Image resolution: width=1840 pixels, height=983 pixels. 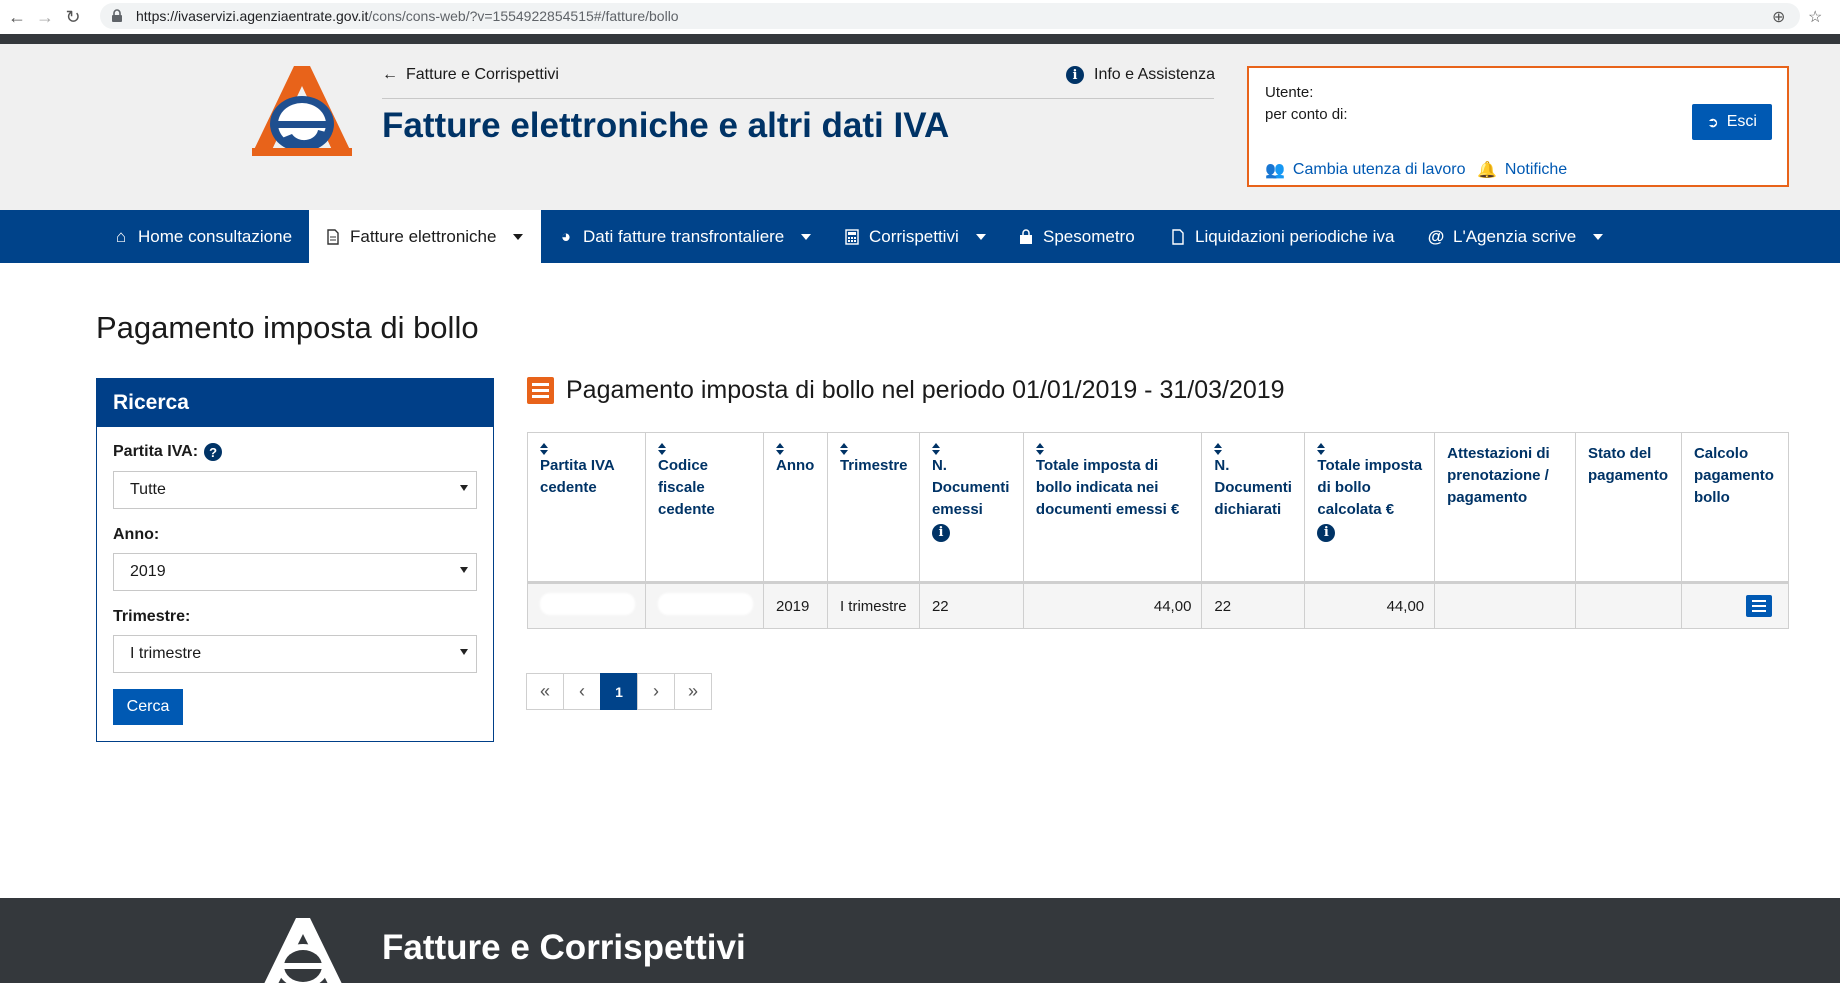 What do you see at coordinates (920, 940) in the screenshot?
I see `site-footer: Fatture e Corrispettivi` at bounding box center [920, 940].